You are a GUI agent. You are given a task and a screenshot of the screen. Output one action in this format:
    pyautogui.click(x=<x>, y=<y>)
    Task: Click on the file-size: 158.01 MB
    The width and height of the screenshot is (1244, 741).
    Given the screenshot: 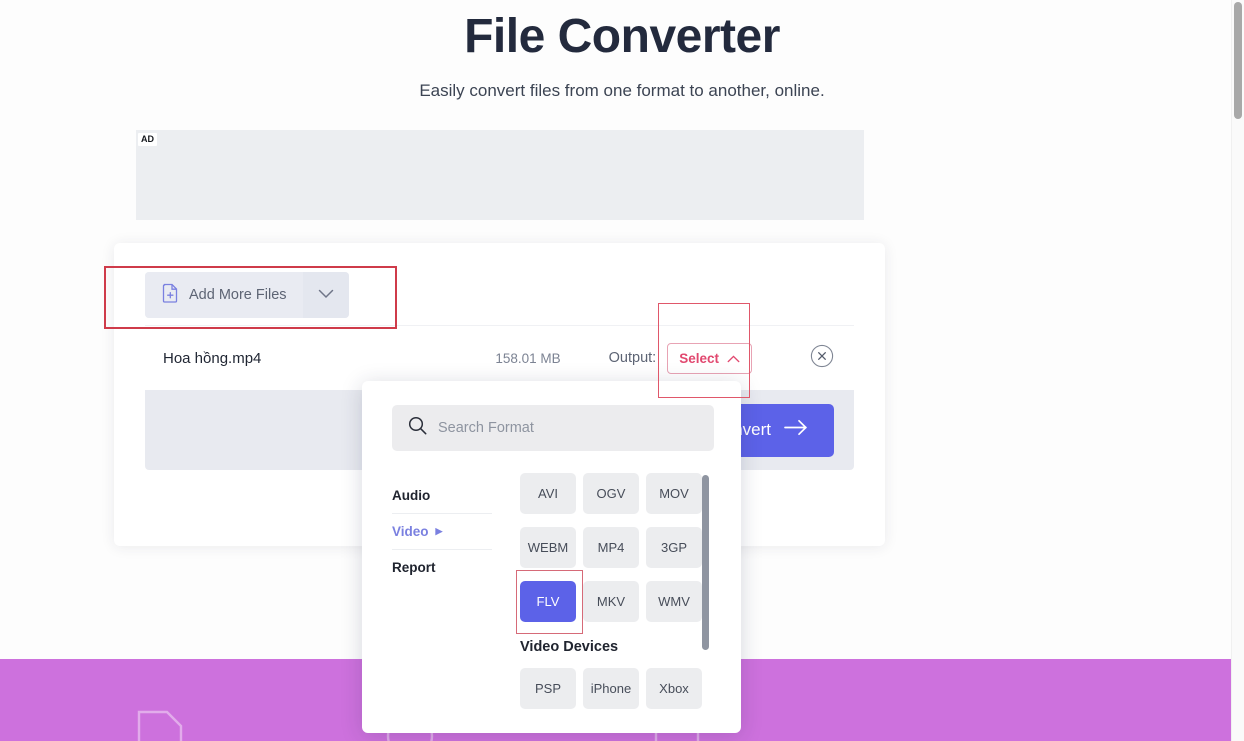 What is the action you would take?
    pyautogui.click(x=528, y=358)
    